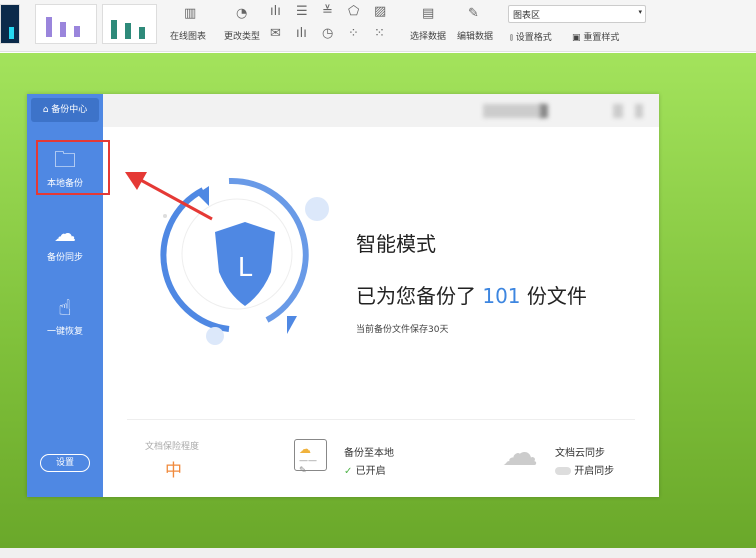  I want to click on backup-count-text: 已为您备份了 101 份文件, so click(471, 294).